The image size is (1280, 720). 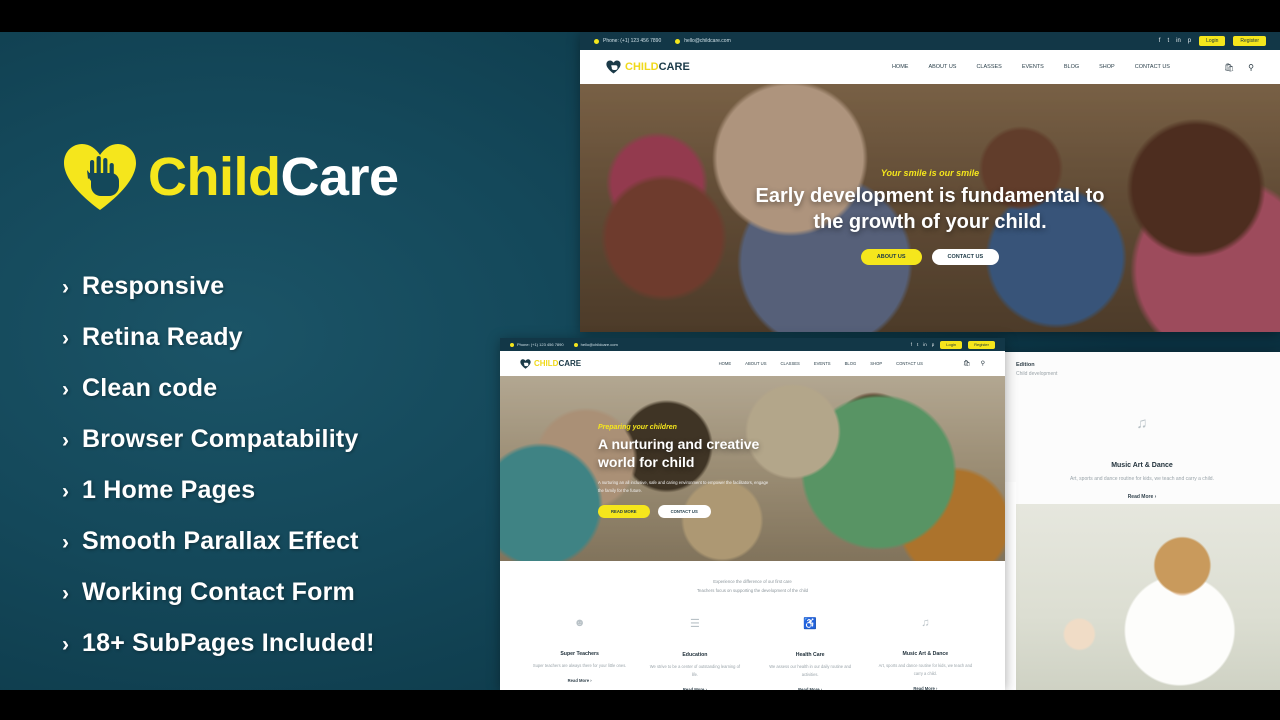 I want to click on feature-label: Clean code, so click(x=150, y=388).